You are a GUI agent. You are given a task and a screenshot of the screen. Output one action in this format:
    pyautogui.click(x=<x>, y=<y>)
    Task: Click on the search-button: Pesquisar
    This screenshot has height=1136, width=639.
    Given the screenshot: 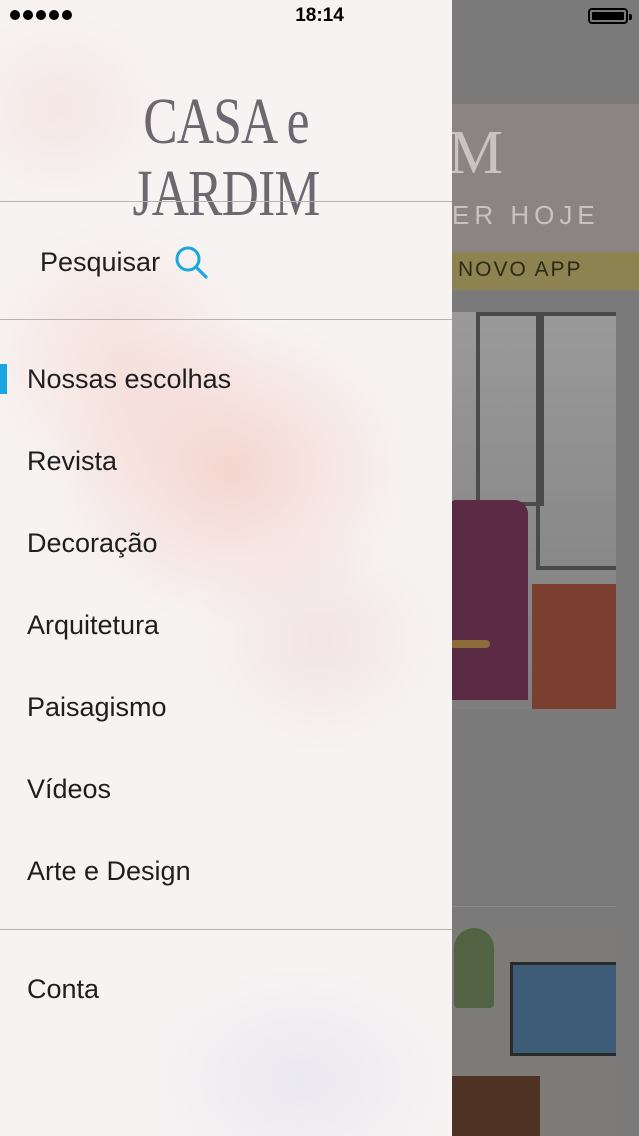 What is the action you would take?
    pyautogui.click(x=124, y=262)
    